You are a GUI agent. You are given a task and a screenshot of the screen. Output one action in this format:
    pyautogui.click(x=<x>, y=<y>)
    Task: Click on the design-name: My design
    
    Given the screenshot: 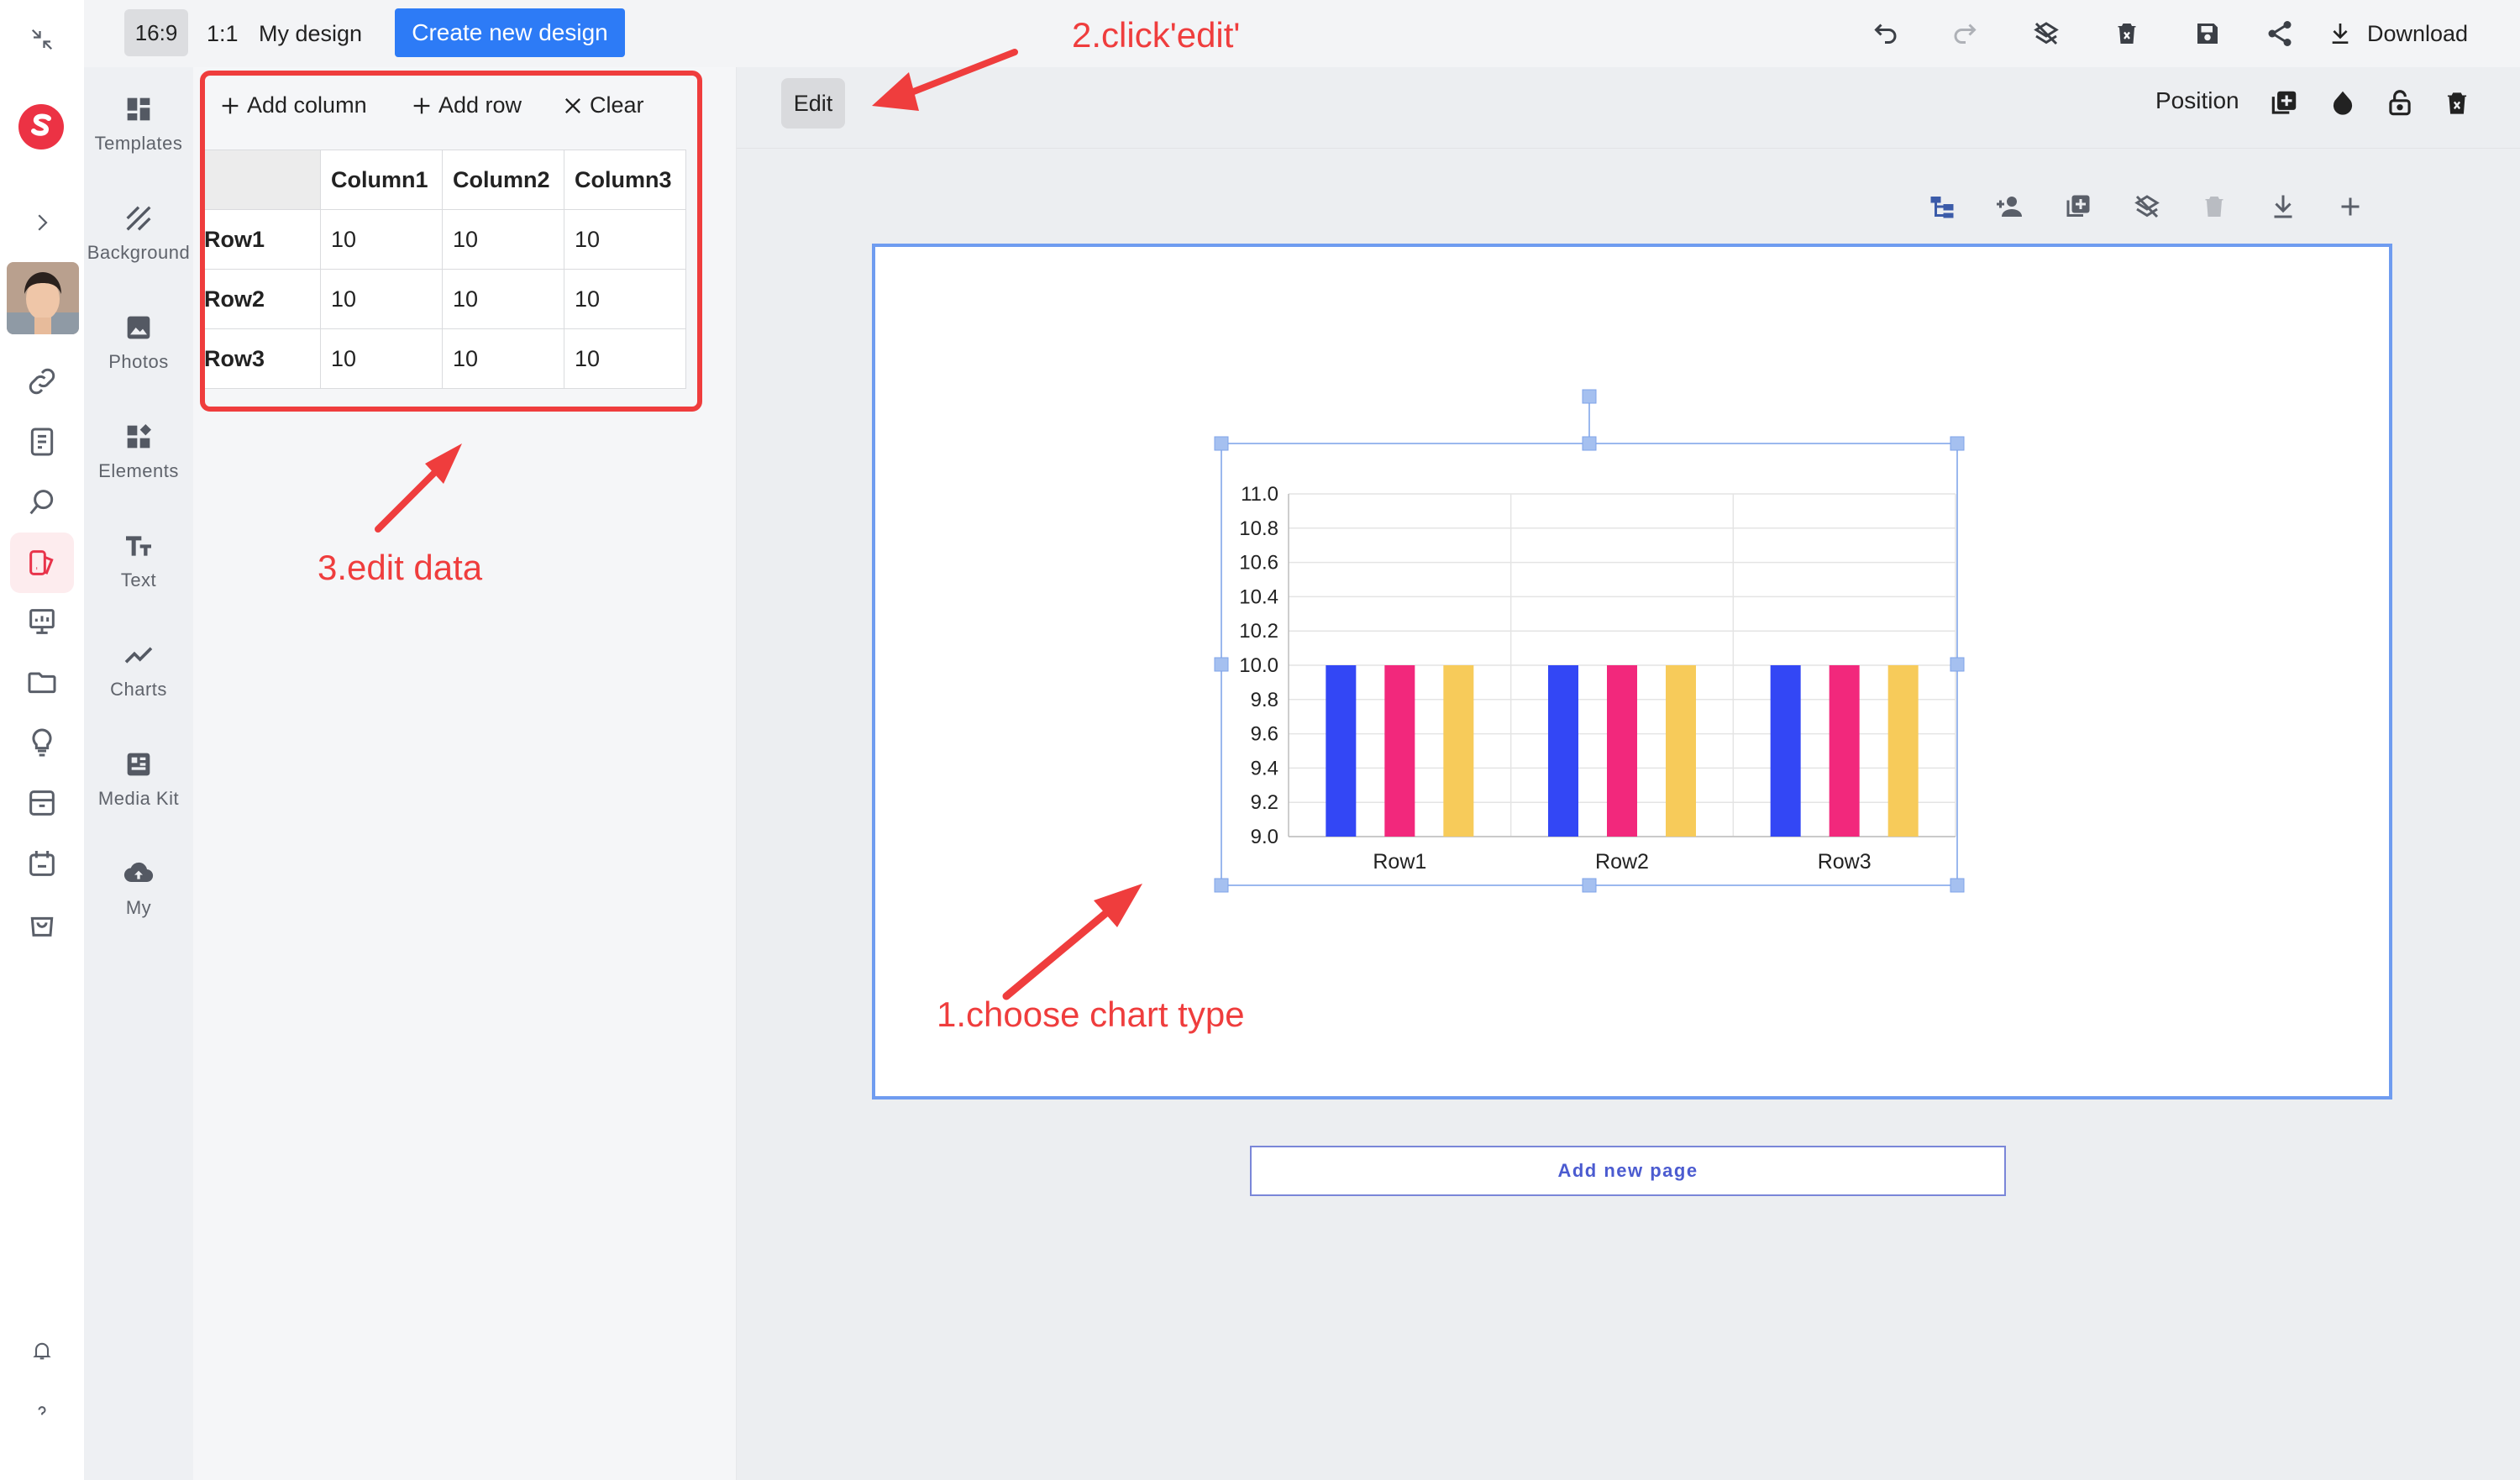 What is the action you would take?
    pyautogui.click(x=310, y=33)
    